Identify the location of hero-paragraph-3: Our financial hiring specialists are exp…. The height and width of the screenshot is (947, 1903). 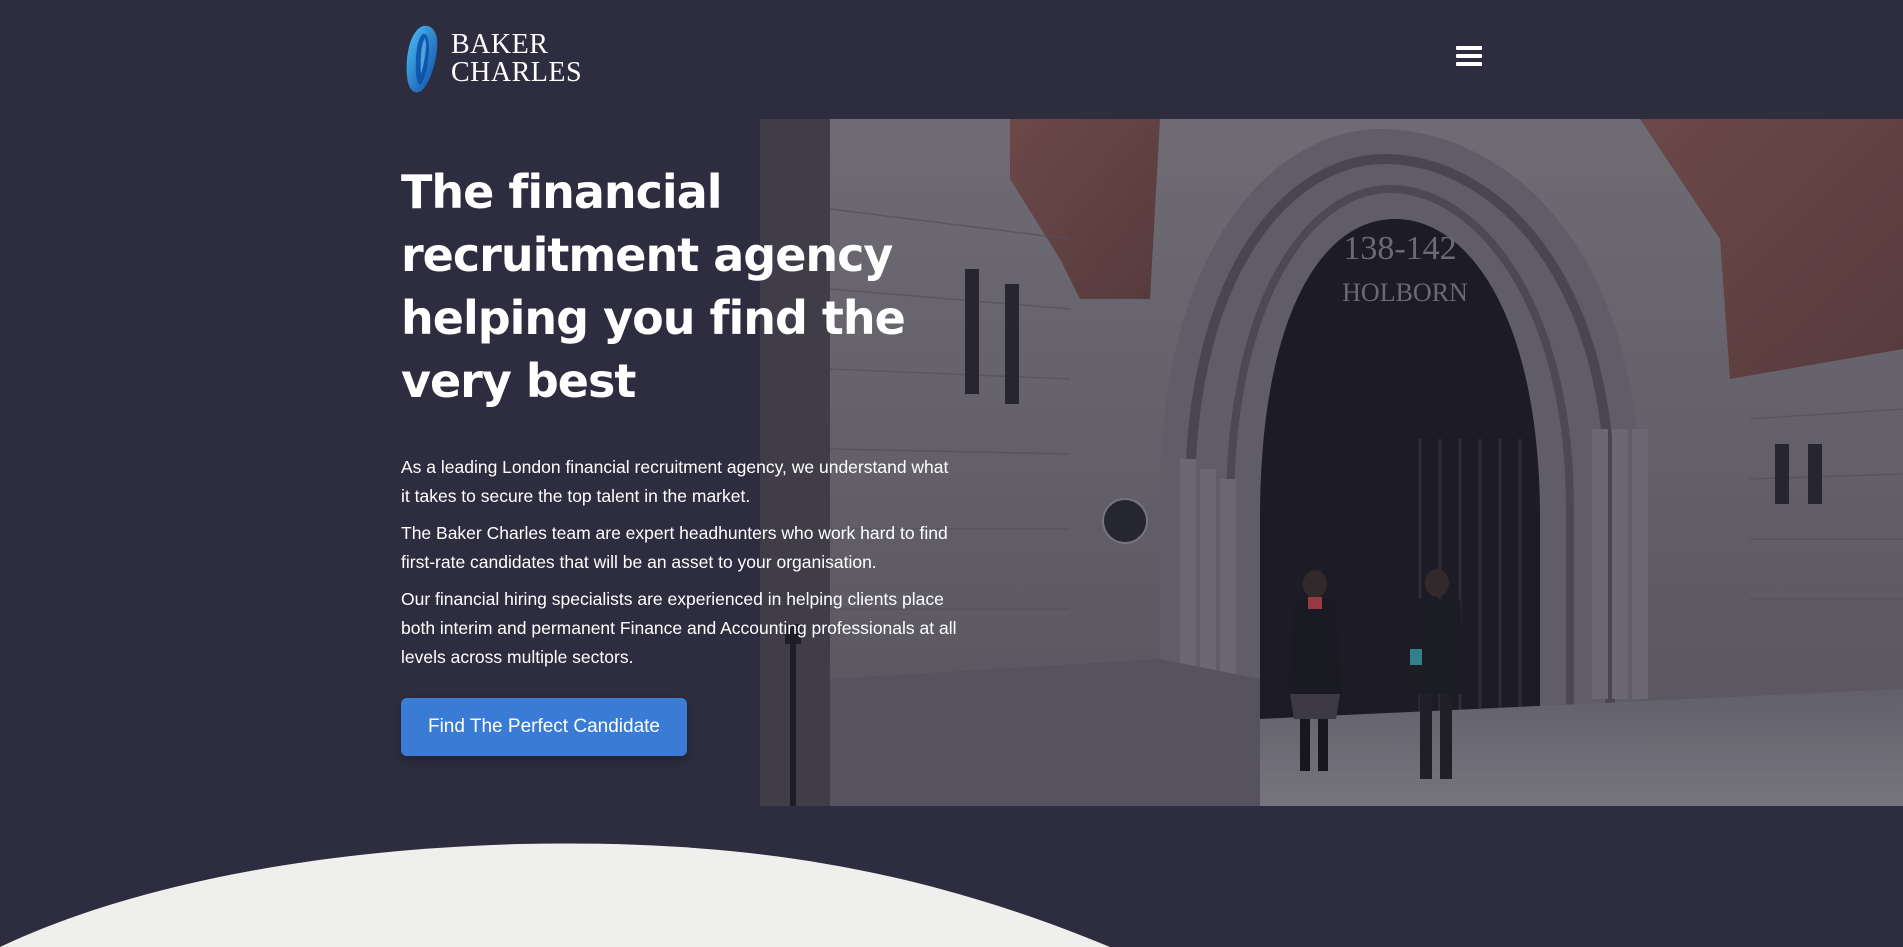
(679, 628).